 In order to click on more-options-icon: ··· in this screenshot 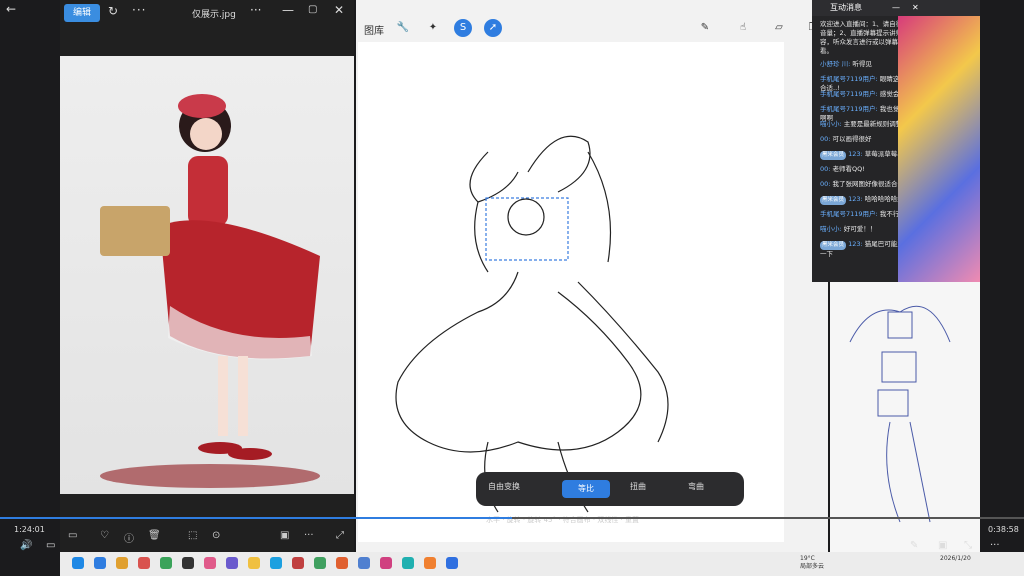, I will do `click(255, 10)`.